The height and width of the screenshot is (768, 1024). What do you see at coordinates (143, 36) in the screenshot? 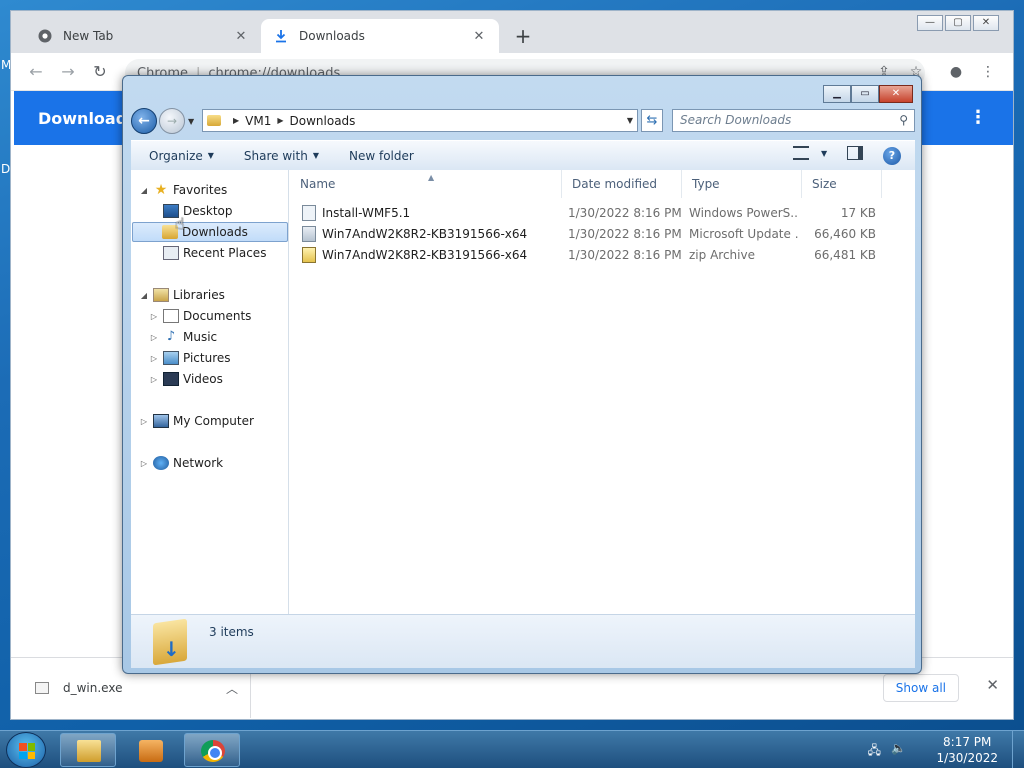
I see `tab-new-tab: New Tab ✕` at bounding box center [143, 36].